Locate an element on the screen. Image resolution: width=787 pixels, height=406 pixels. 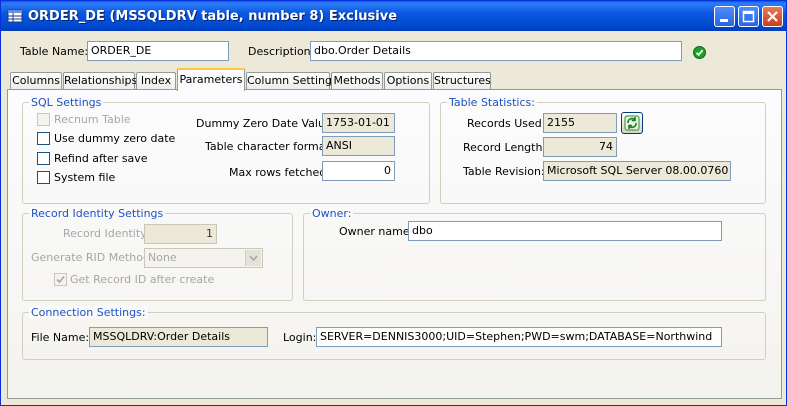
check-circle-icon is located at coordinates (699, 52).